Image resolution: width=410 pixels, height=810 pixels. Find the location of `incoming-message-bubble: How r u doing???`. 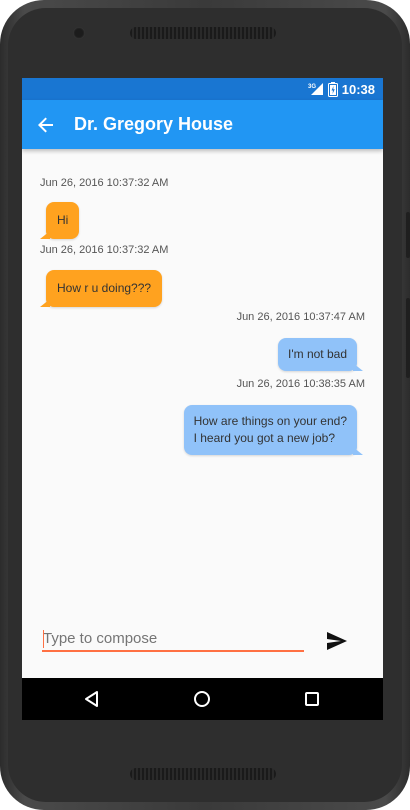

incoming-message-bubble: How r u doing??? is located at coordinates (101, 288).